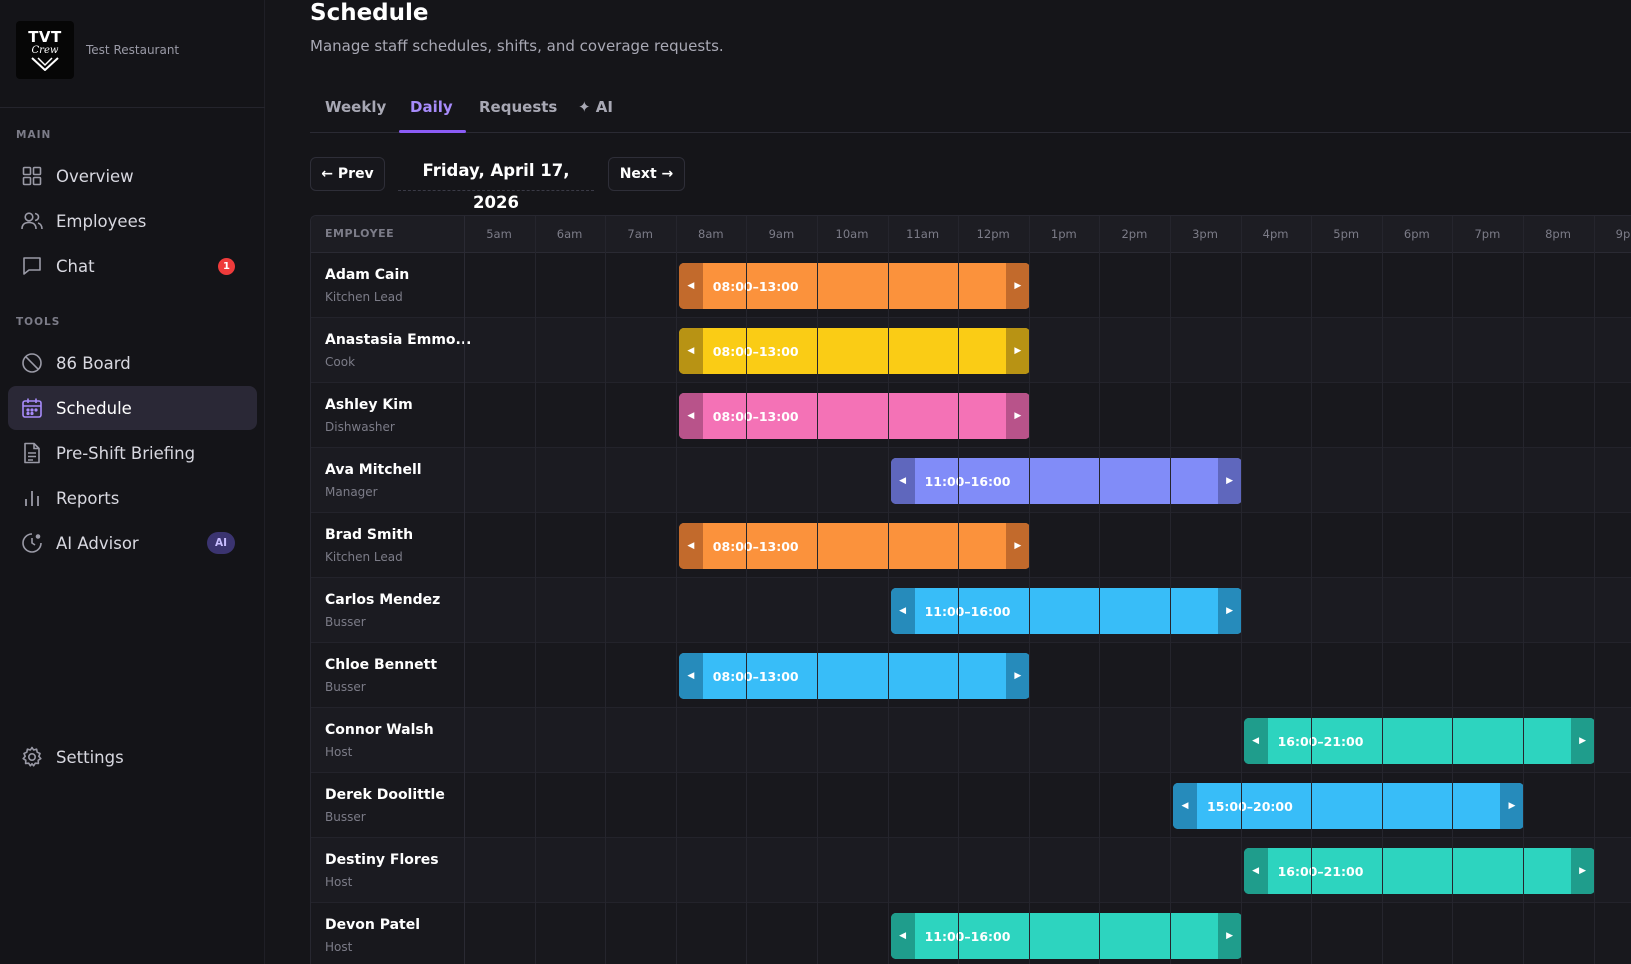 This screenshot has height=964, width=1631. I want to click on hour-label: 5am, so click(499, 234).